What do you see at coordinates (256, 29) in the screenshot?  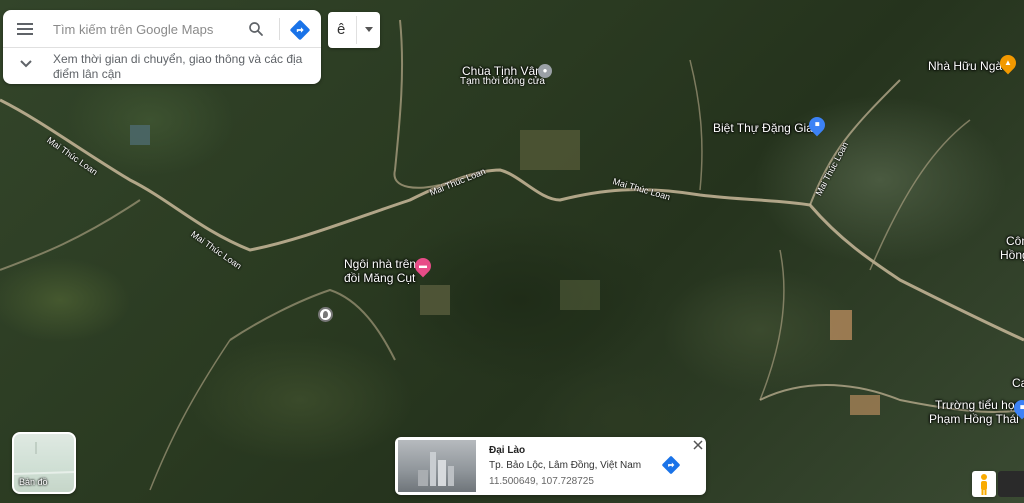 I see `search-icon` at bounding box center [256, 29].